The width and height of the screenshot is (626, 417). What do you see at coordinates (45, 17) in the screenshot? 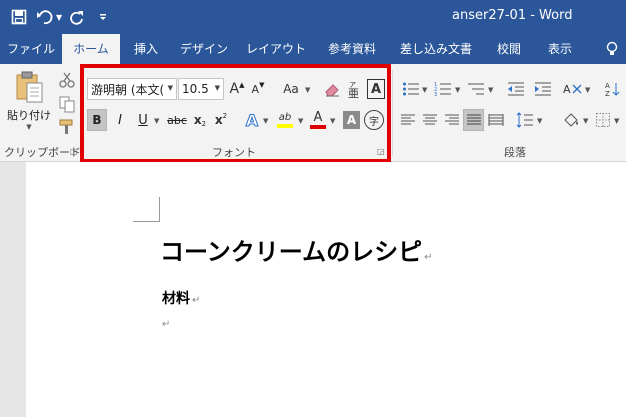
I see `undo-icon` at bounding box center [45, 17].